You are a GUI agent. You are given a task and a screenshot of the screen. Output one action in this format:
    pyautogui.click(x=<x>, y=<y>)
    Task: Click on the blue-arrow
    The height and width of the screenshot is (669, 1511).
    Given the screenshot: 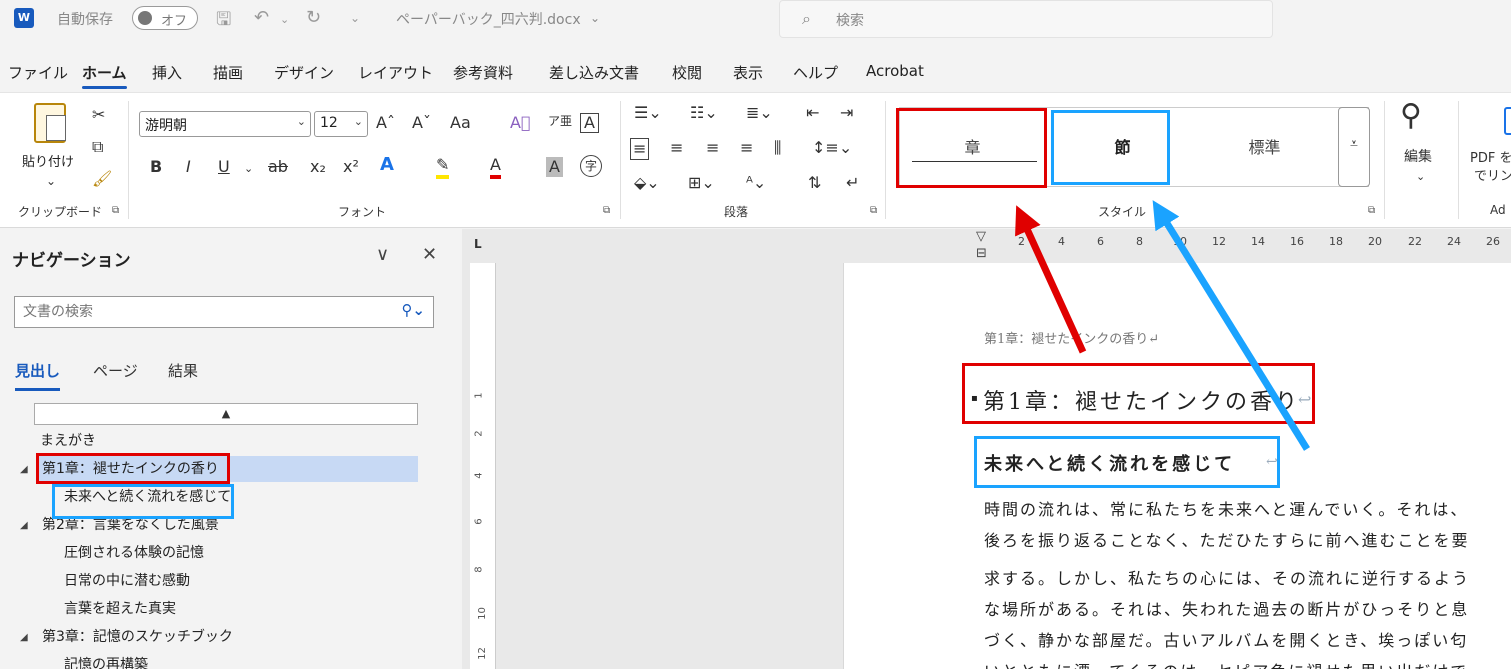 What is the action you would take?
    pyautogui.click(x=1231, y=325)
    